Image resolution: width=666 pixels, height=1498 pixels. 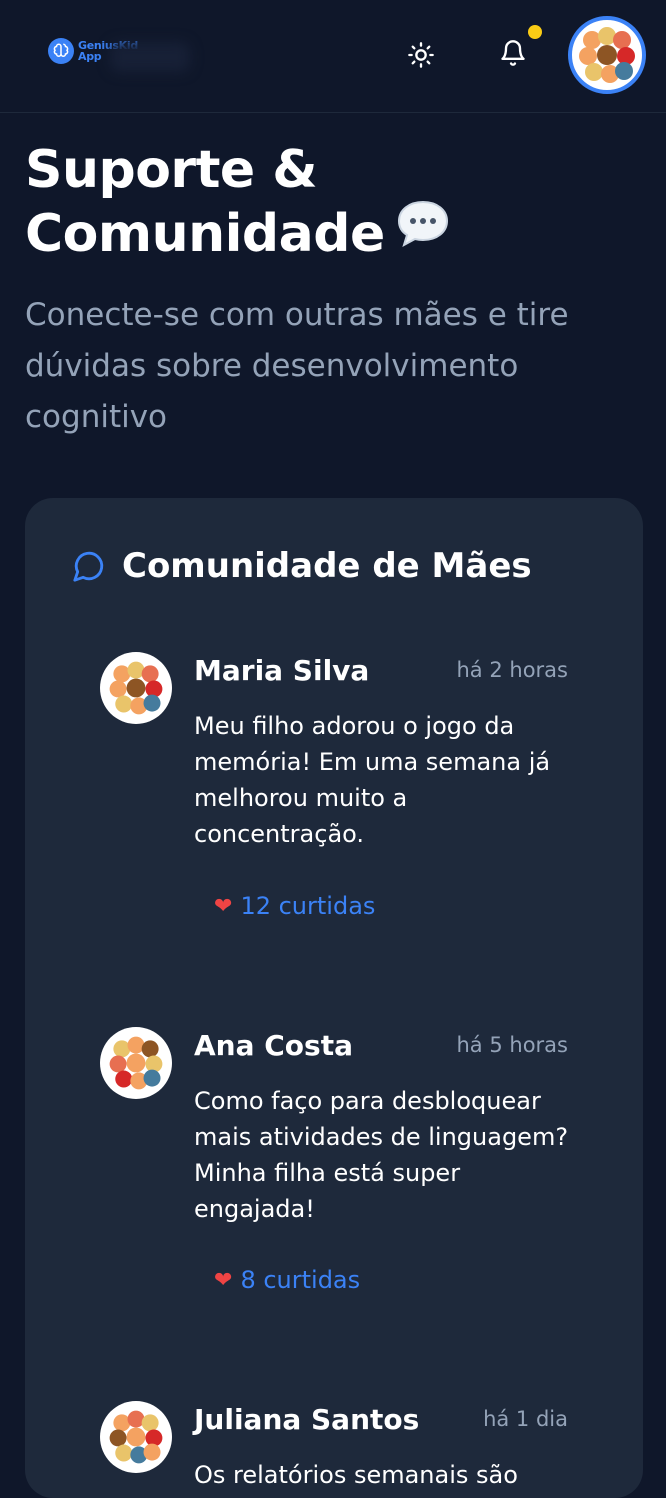 I want to click on community-header: Comunidade de Mães, so click(x=302, y=566).